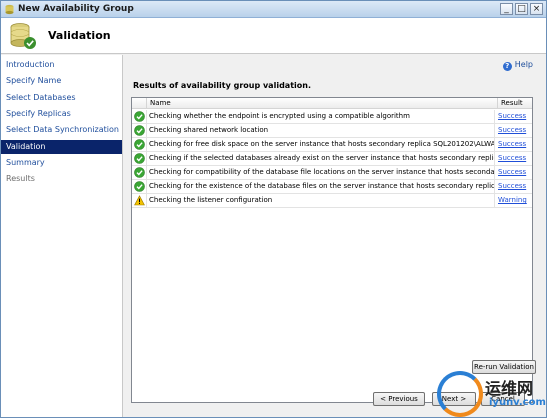 The width and height of the screenshot is (547, 418). I want to click on page-title: Validation, so click(79, 35).